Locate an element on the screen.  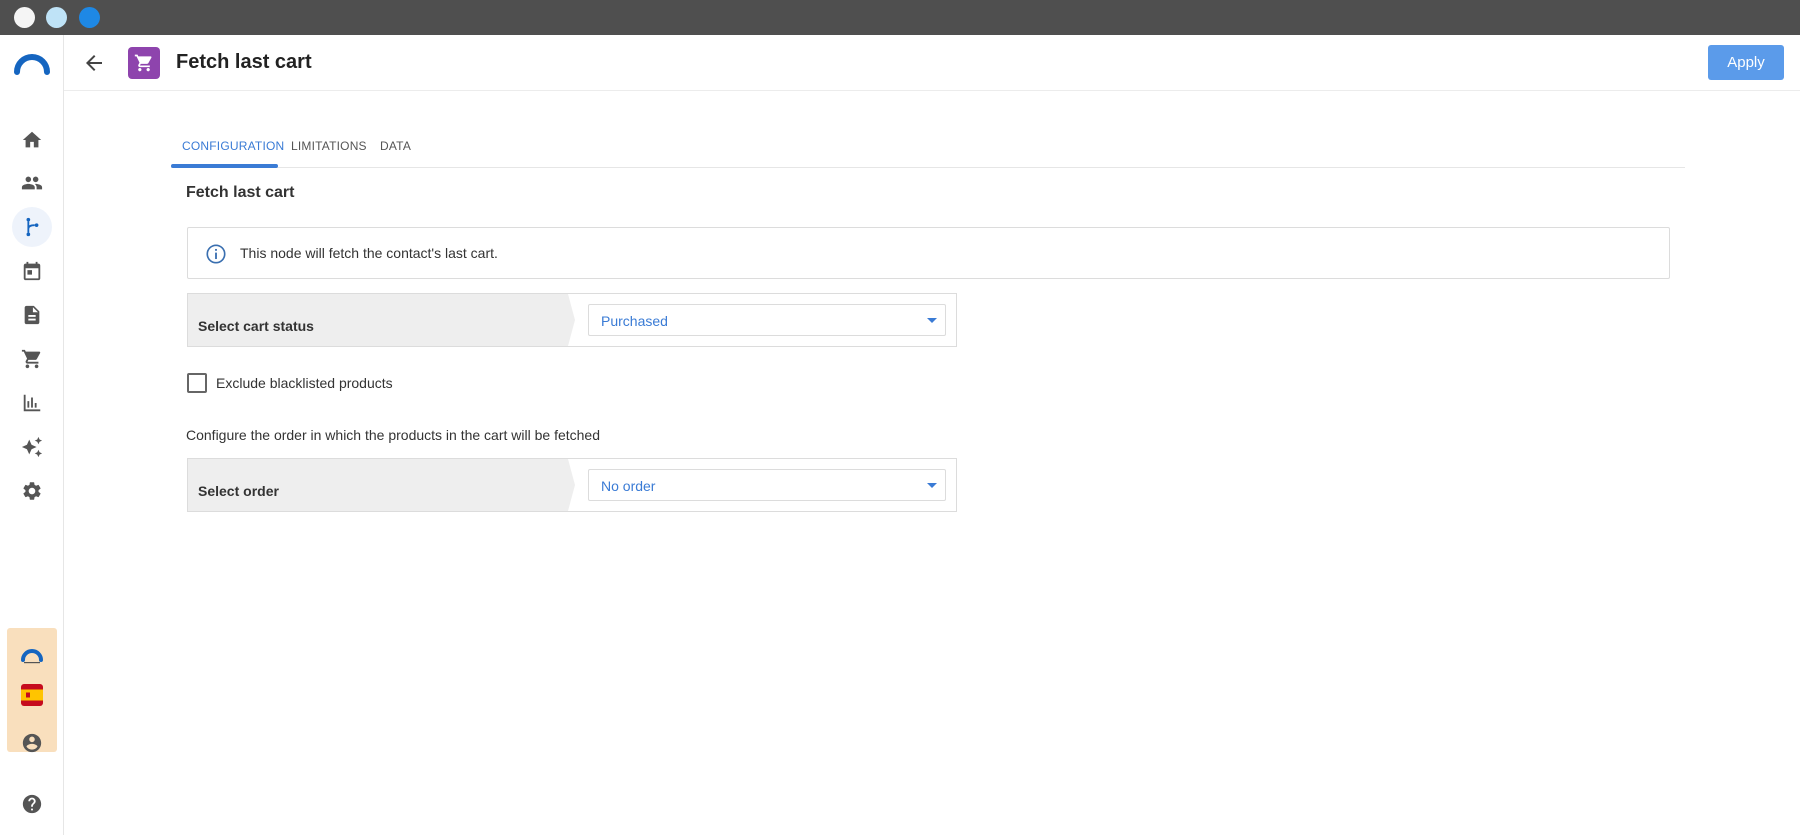
cart-status-row: Select cart status Purchased is located at coordinates (572, 320).